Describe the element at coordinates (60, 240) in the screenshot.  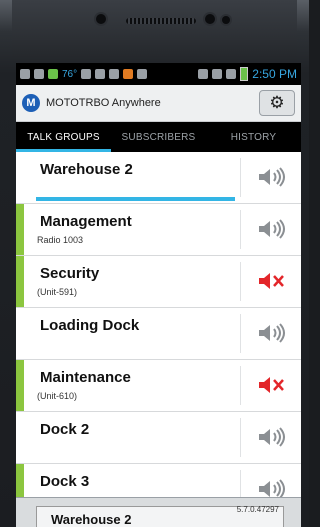
I see `talk-group-subtitle: Radio 1003` at that location.